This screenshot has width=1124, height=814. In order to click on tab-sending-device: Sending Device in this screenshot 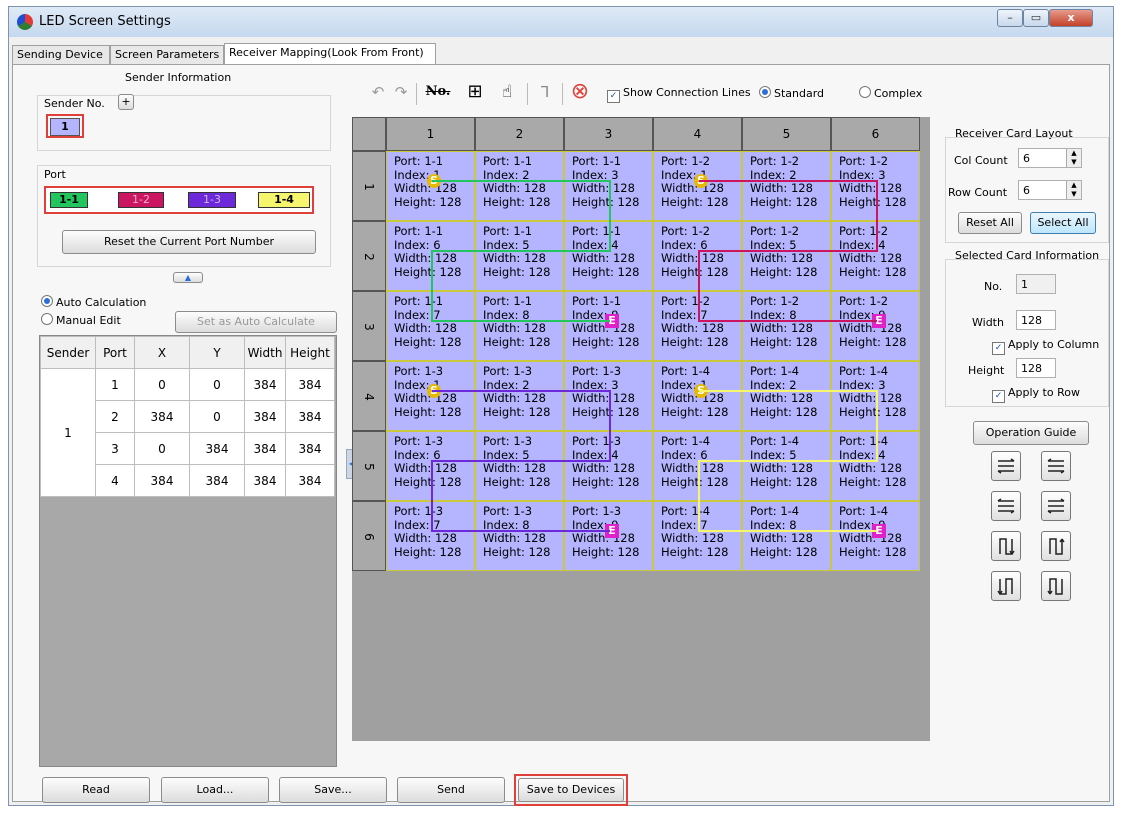, I will do `click(61, 54)`.